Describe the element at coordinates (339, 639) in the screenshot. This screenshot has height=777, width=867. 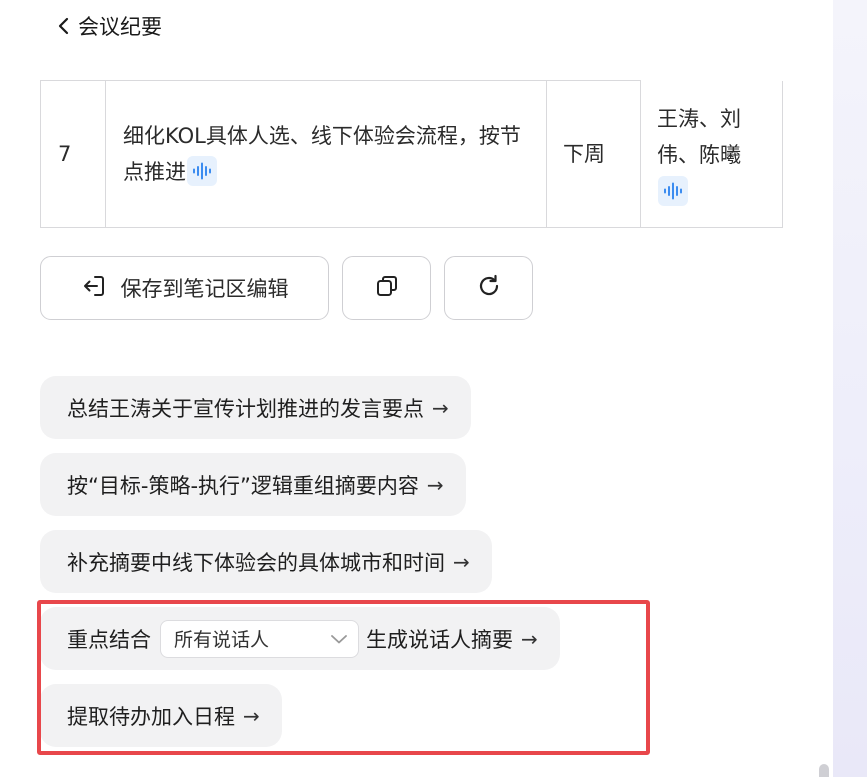
I see `chevron-down-icon` at that location.